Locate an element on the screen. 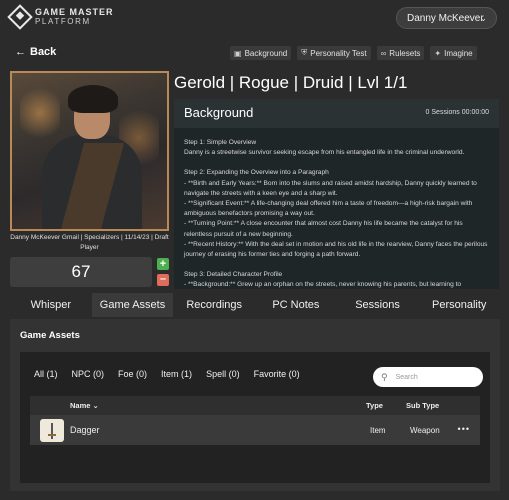 This screenshot has height=500, width=509. background-line: Step 1: Simple Overview is located at coordinates (220, 142).